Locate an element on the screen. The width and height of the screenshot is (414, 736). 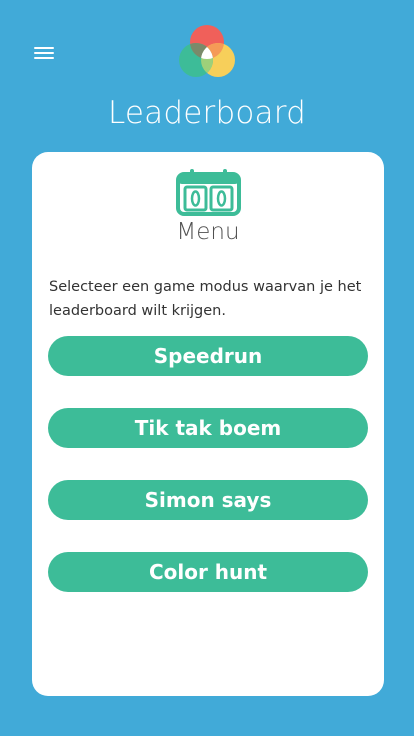
simon-says-button: Simon says is located at coordinates (208, 500).